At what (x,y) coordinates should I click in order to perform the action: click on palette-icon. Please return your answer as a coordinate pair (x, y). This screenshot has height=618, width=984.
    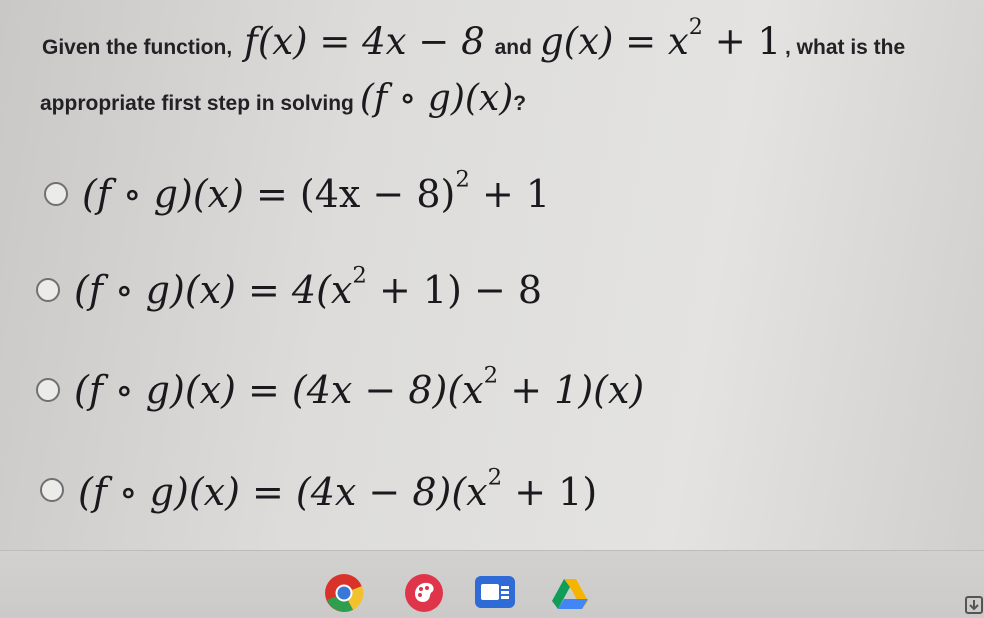
    Looking at the image, I should click on (424, 593).